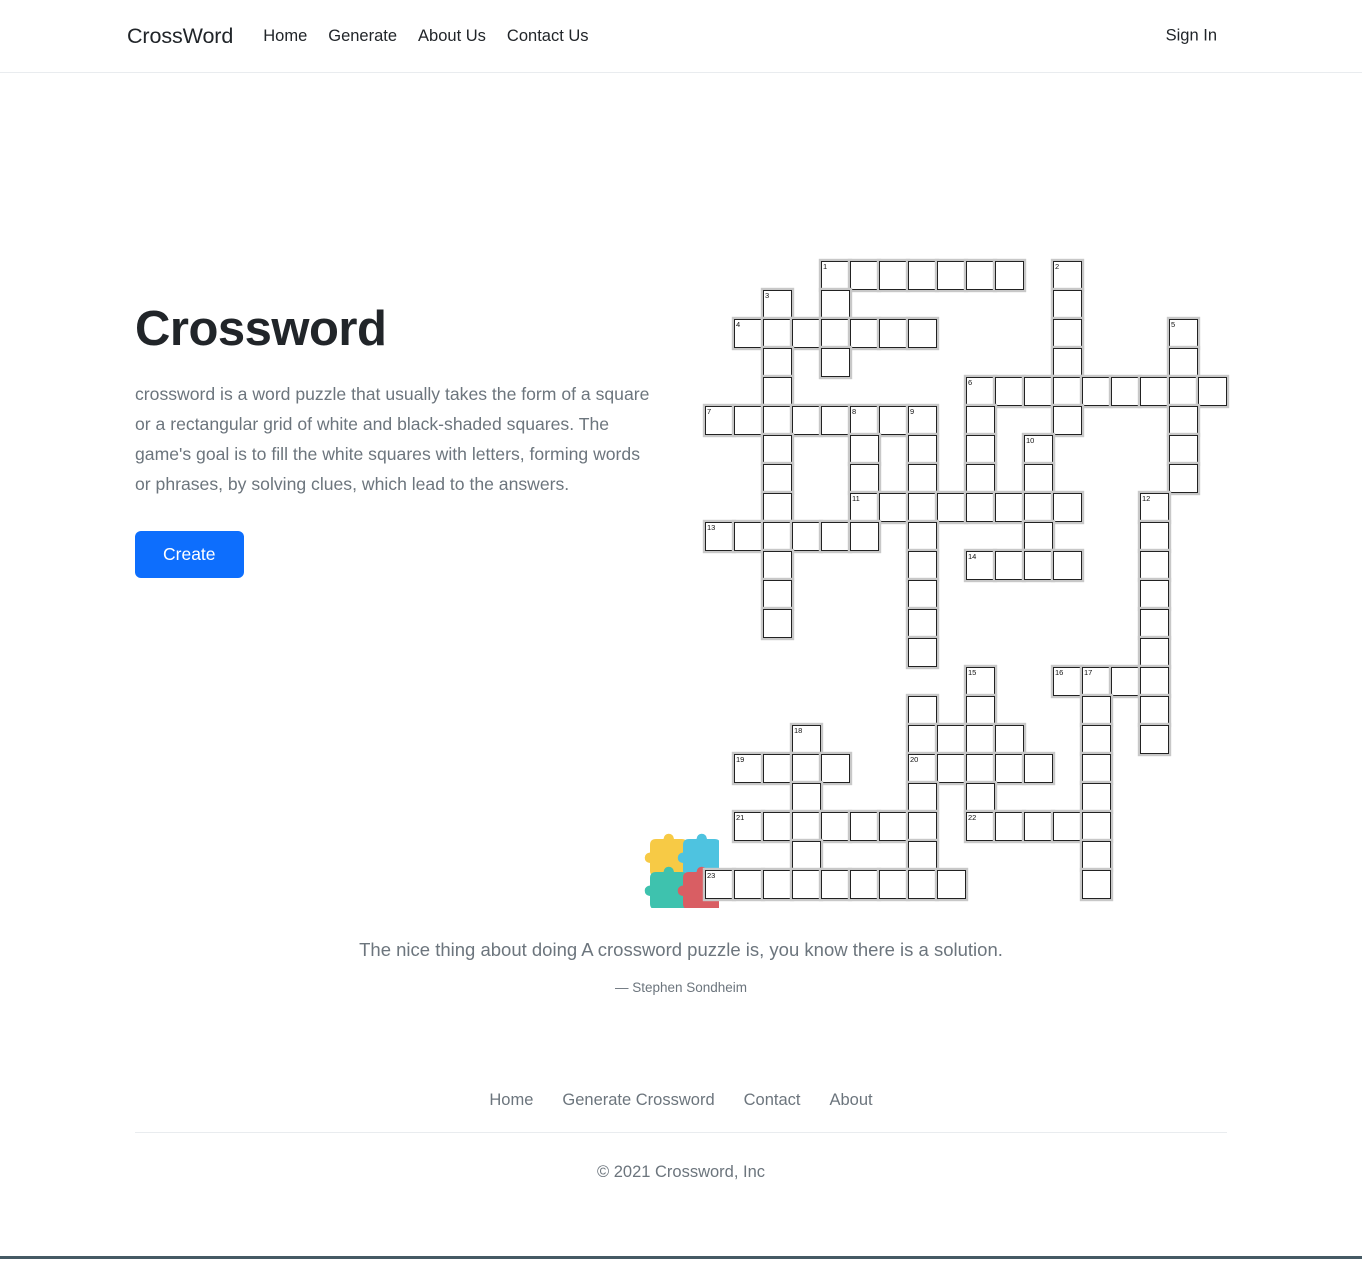 This screenshot has height=1265, width=1362. What do you see at coordinates (511, 1100) in the screenshot?
I see `footer-link-home: Home` at bounding box center [511, 1100].